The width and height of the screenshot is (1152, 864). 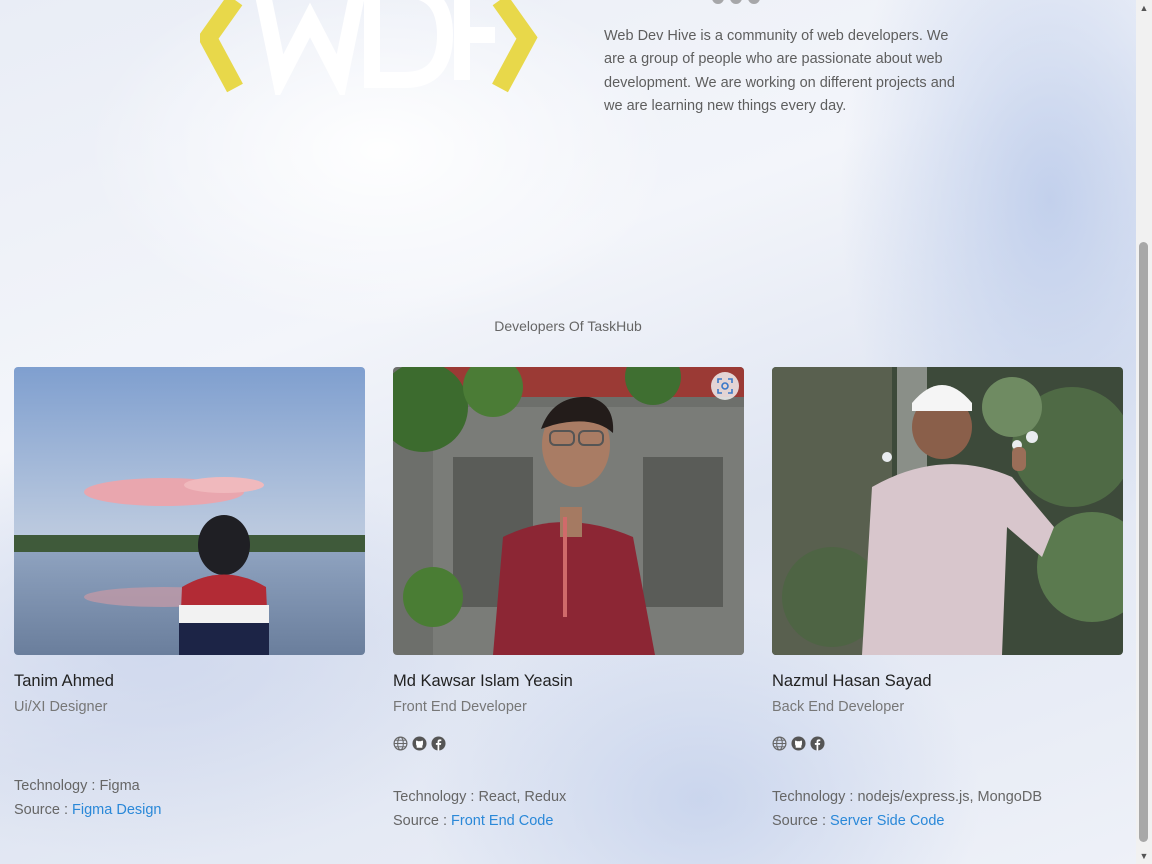 I want to click on developer-technology: Technology : Figma, so click(x=77, y=786).